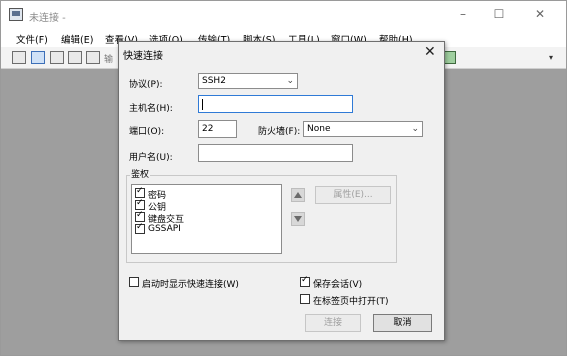 Image resolution: width=567 pixels, height=356 pixels. What do you see at coordinates (305, 281) in the screenshot?
I see `save-session-checkbox` at bounding box center [305, 281].